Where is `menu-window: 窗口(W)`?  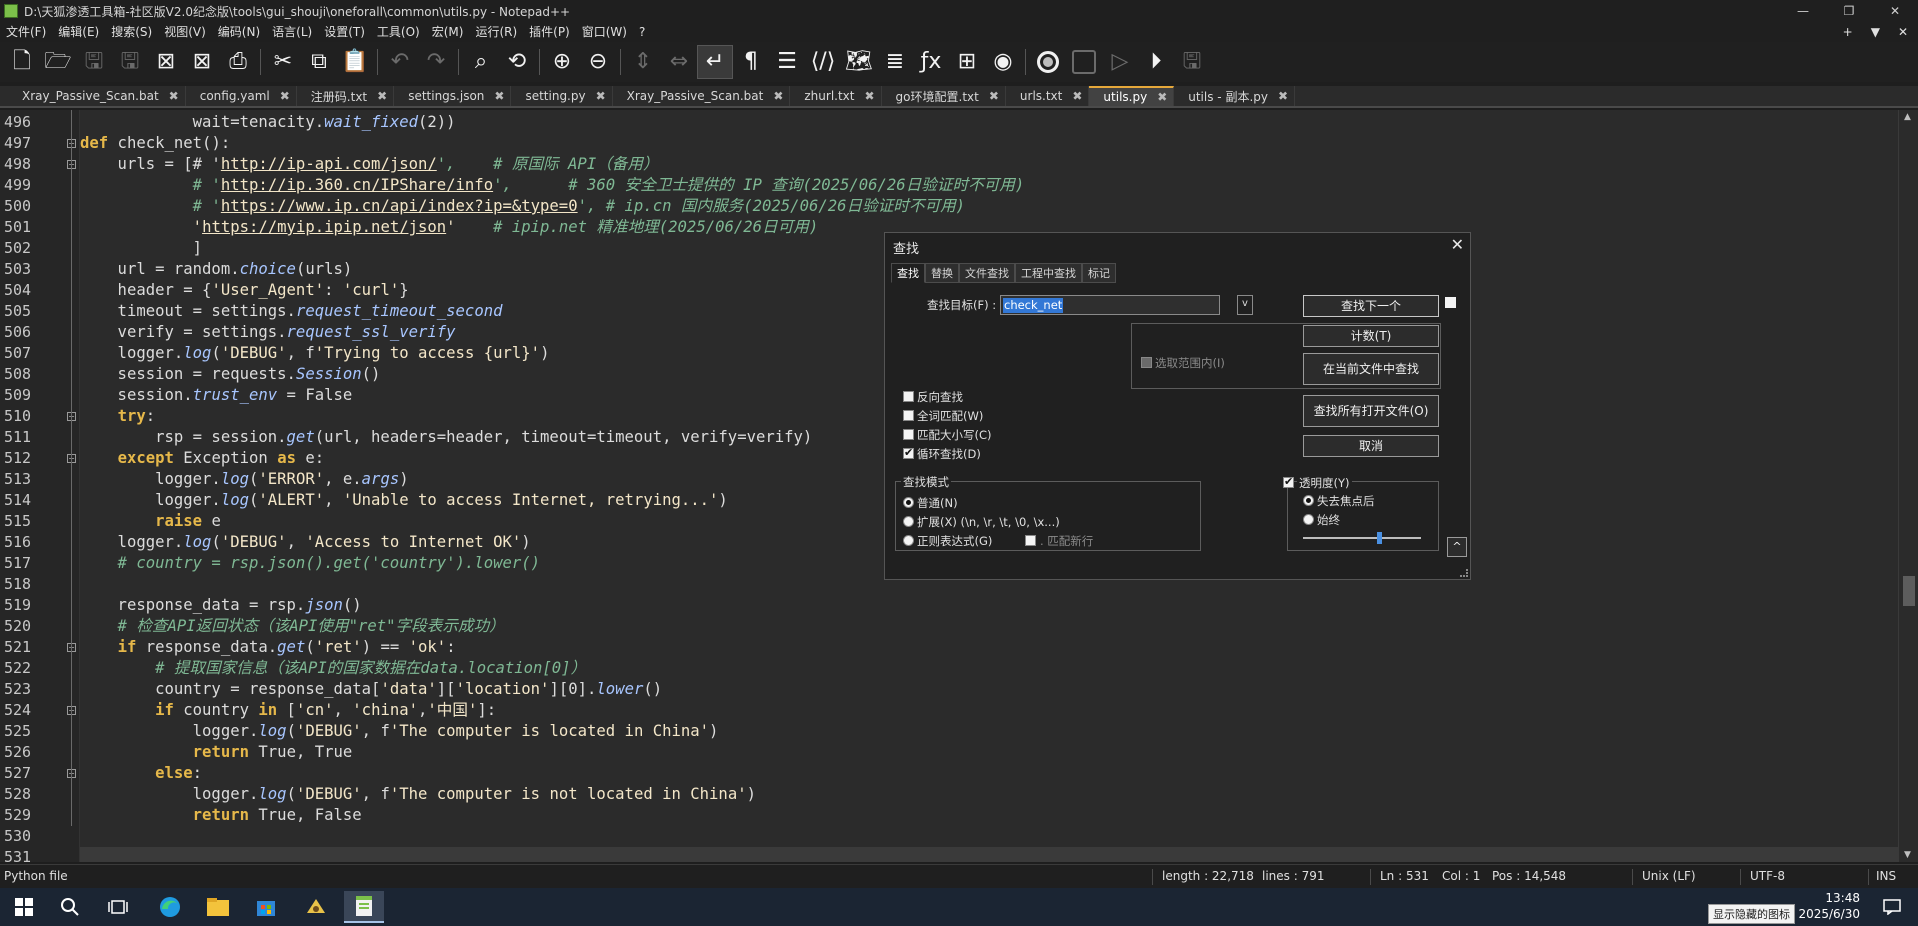 menu-window: 窗口(W) is located at coordinates (604, 32).